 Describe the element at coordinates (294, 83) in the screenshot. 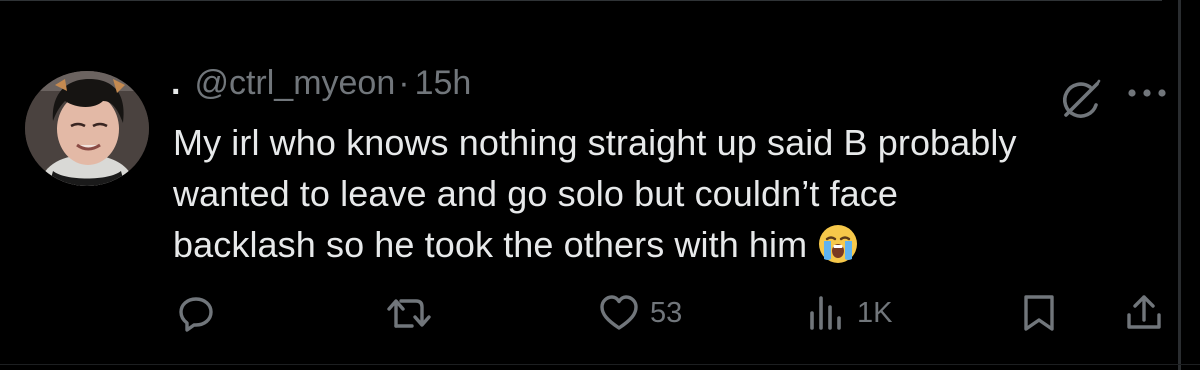

I see `user-handle: @ctrl_myeon` at that location.